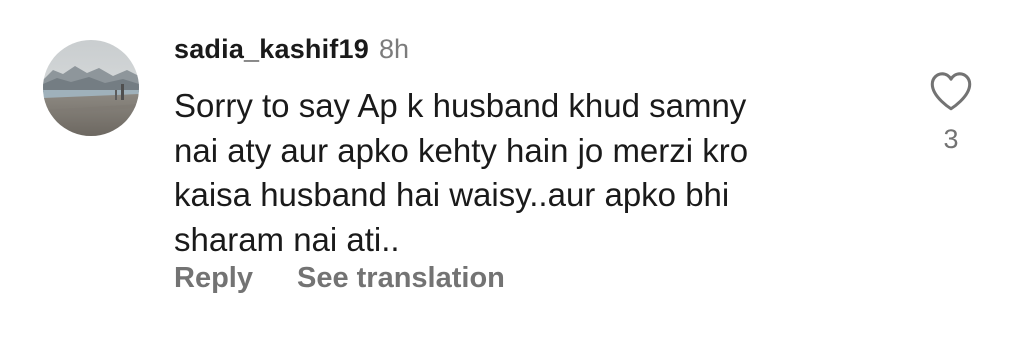 The width and height of the screenshot is (1024, 340). I want to click on comment-text-line: kaisa husband hai waisy..aur apko bhi, so click(452, 194).